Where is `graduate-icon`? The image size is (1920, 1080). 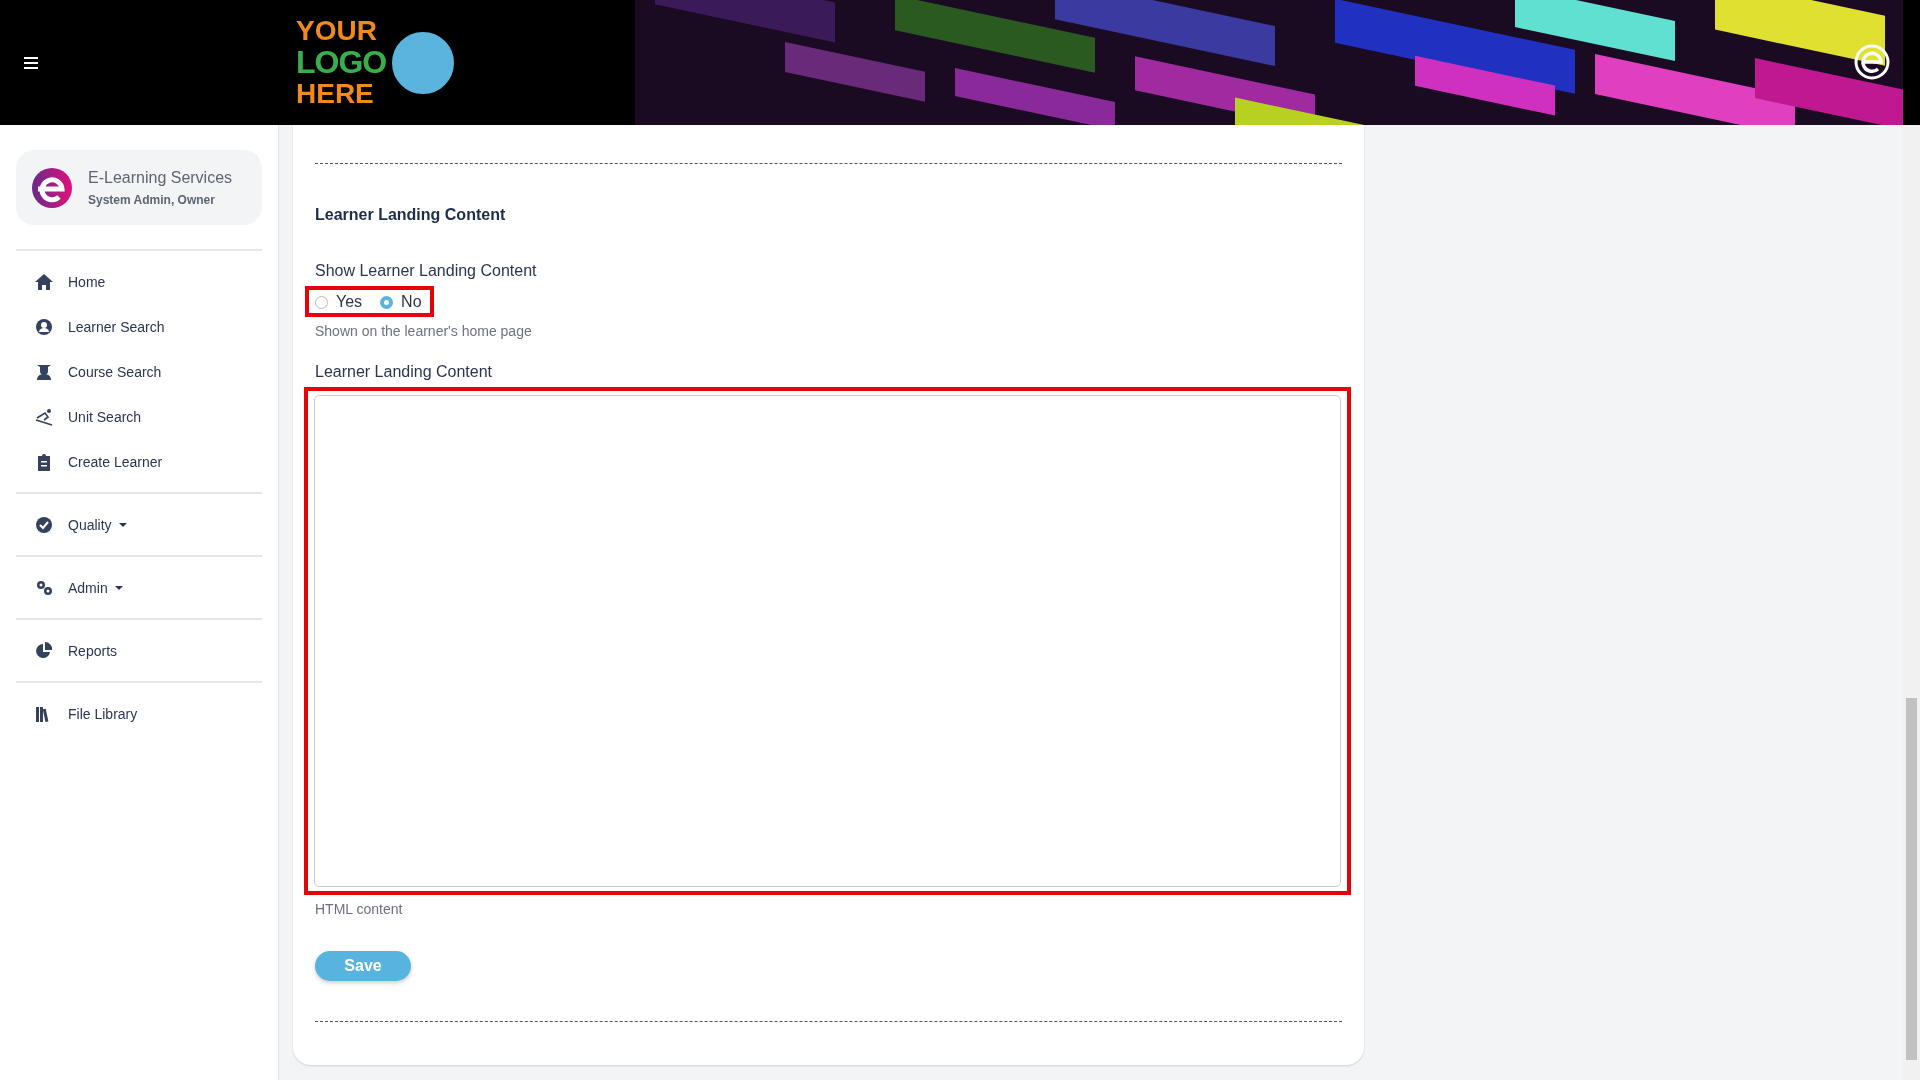
graduate-icon is located at coordinates (44, 371).